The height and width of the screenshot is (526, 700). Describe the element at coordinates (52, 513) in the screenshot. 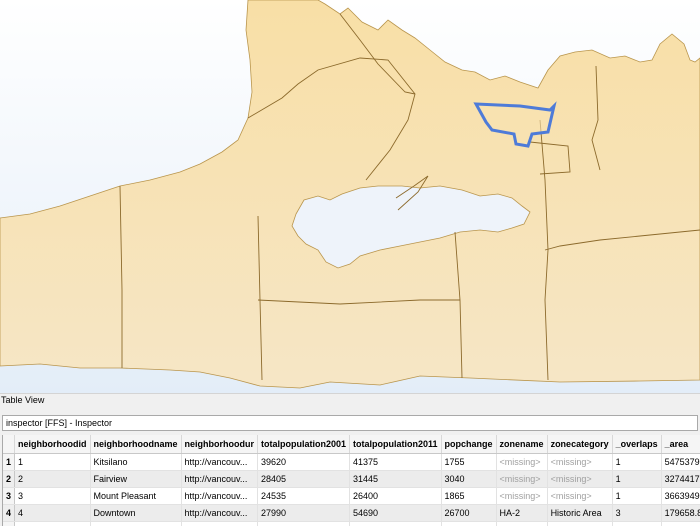

I see `table-cell-neighborhoodid: 4` at that location.